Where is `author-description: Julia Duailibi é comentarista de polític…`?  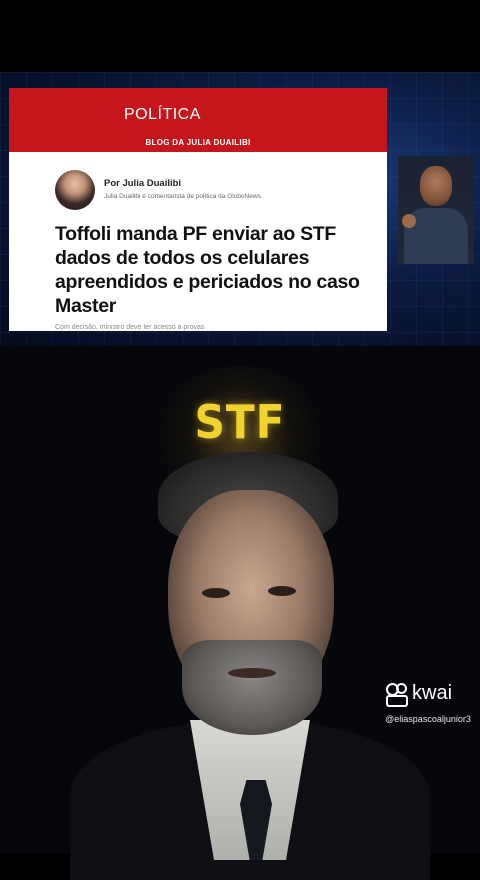 author-description: Julia Duailibi é comentarista de polític… is located at coordinates (183, 196).